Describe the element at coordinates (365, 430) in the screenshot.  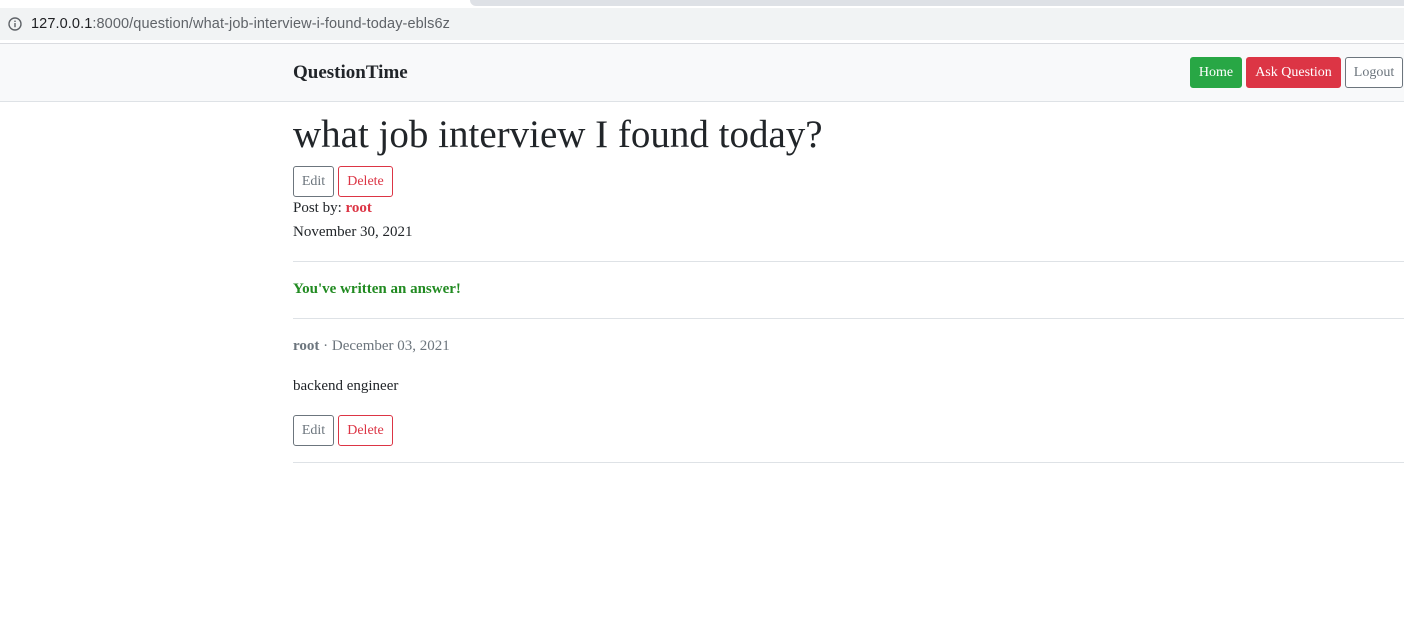
I see `delete-answer-button: Delete` at that location.